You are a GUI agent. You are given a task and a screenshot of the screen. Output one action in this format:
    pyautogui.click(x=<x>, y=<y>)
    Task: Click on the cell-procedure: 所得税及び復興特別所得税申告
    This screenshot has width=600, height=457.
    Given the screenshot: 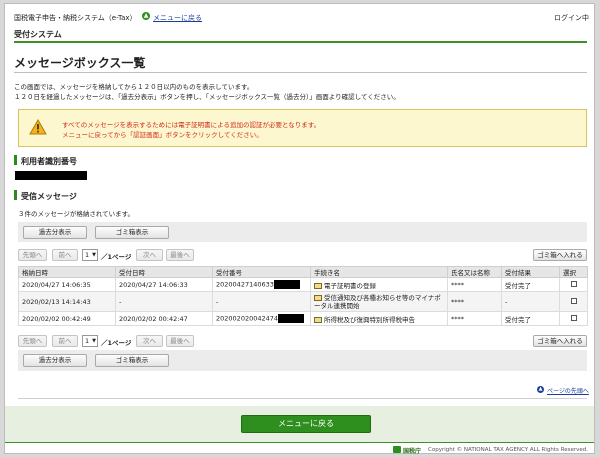 What is the action you would take?
    pyautogui.click(x=379, y=318)
    